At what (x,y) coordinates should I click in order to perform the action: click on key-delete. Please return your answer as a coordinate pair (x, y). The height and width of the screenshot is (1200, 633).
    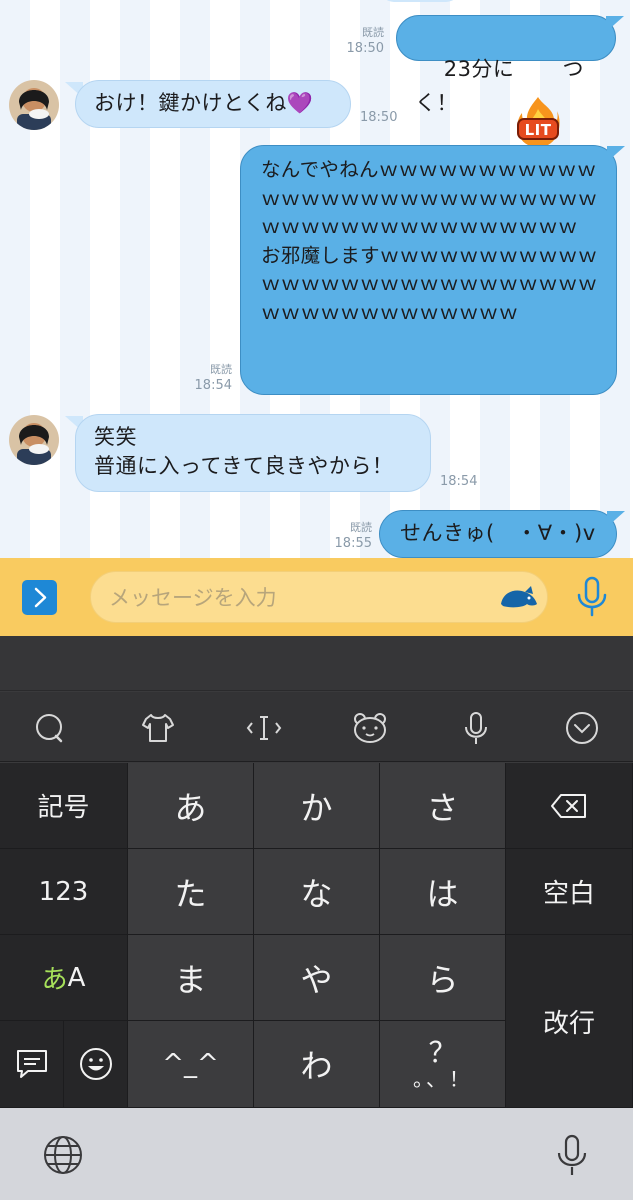
    Looking at the image, I should click on (569, 806).